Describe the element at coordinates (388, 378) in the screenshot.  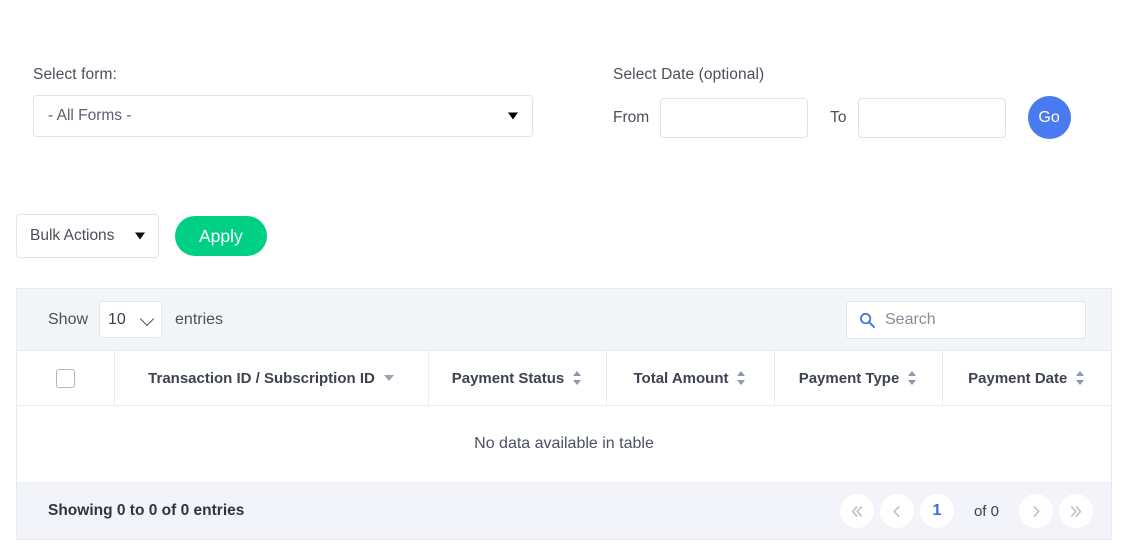
I see `sort-descending-icon` at that location.